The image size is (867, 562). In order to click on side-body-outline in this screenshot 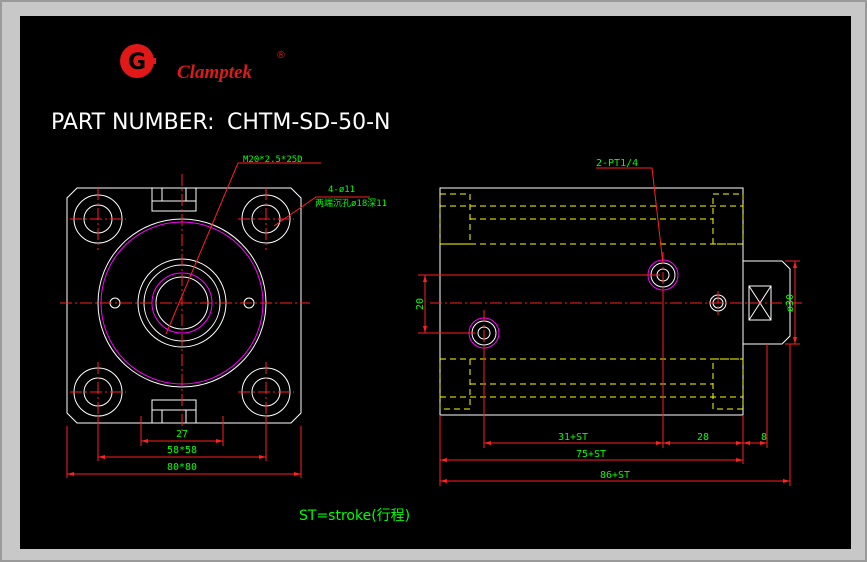, I will do `click(591, 301)`.